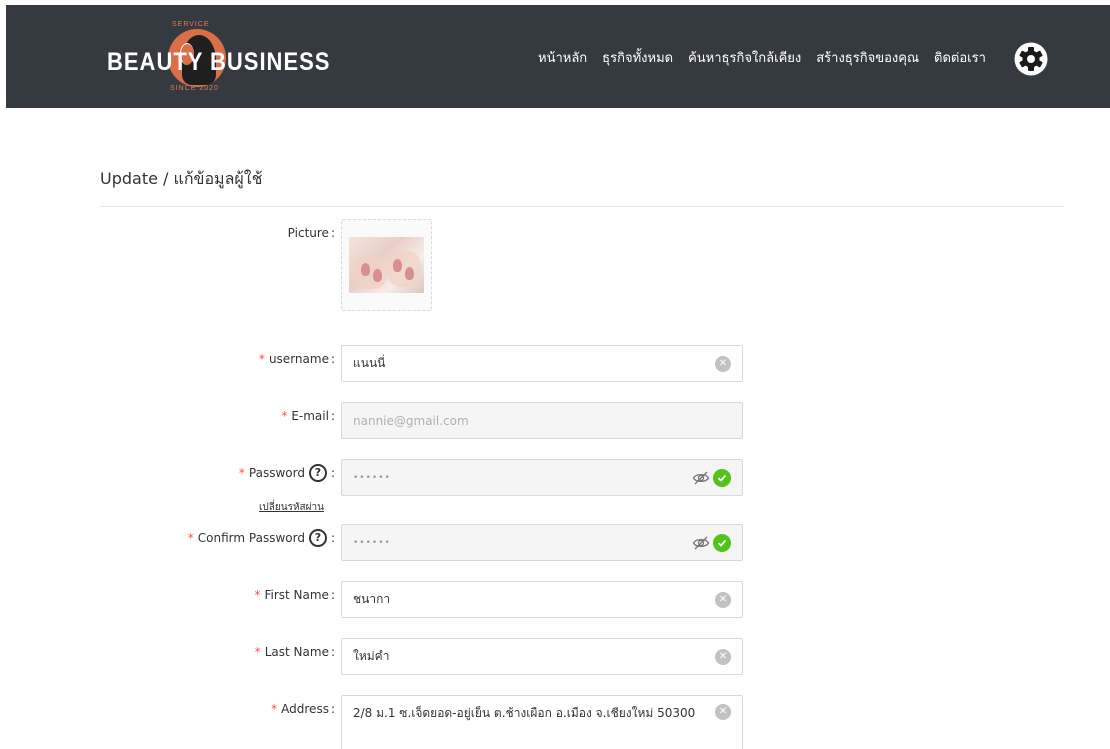 This screenshot has height=749, width=1110. Describe the element at coordinates (960, 57) in the screenshot. I see `nav-contact: ติดต่อเรา` at that location.